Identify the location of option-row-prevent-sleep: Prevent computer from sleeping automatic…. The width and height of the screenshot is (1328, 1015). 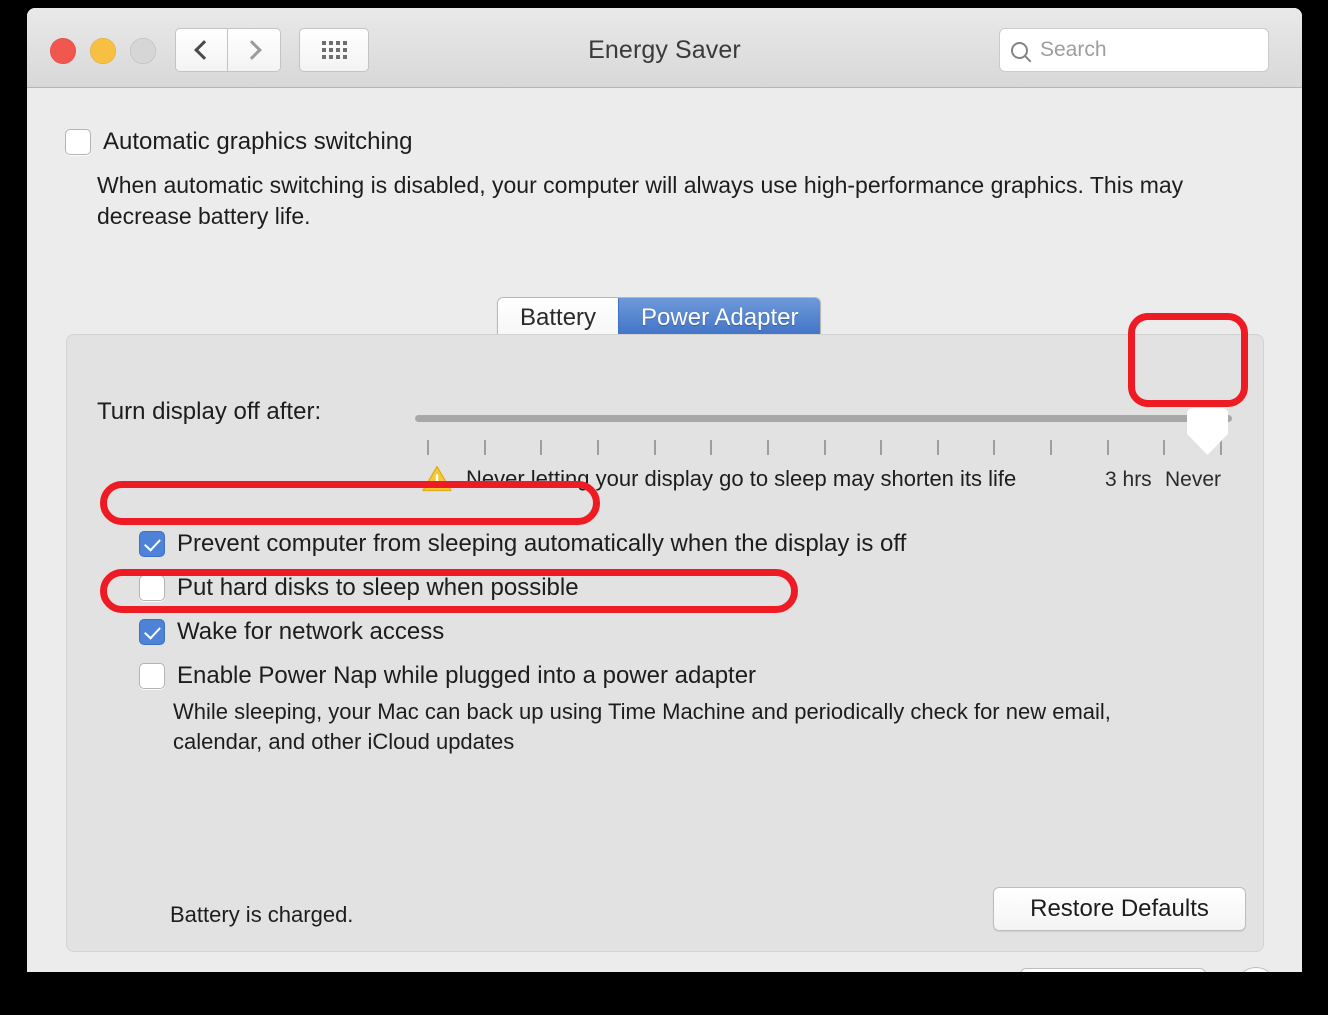
(522, 544).